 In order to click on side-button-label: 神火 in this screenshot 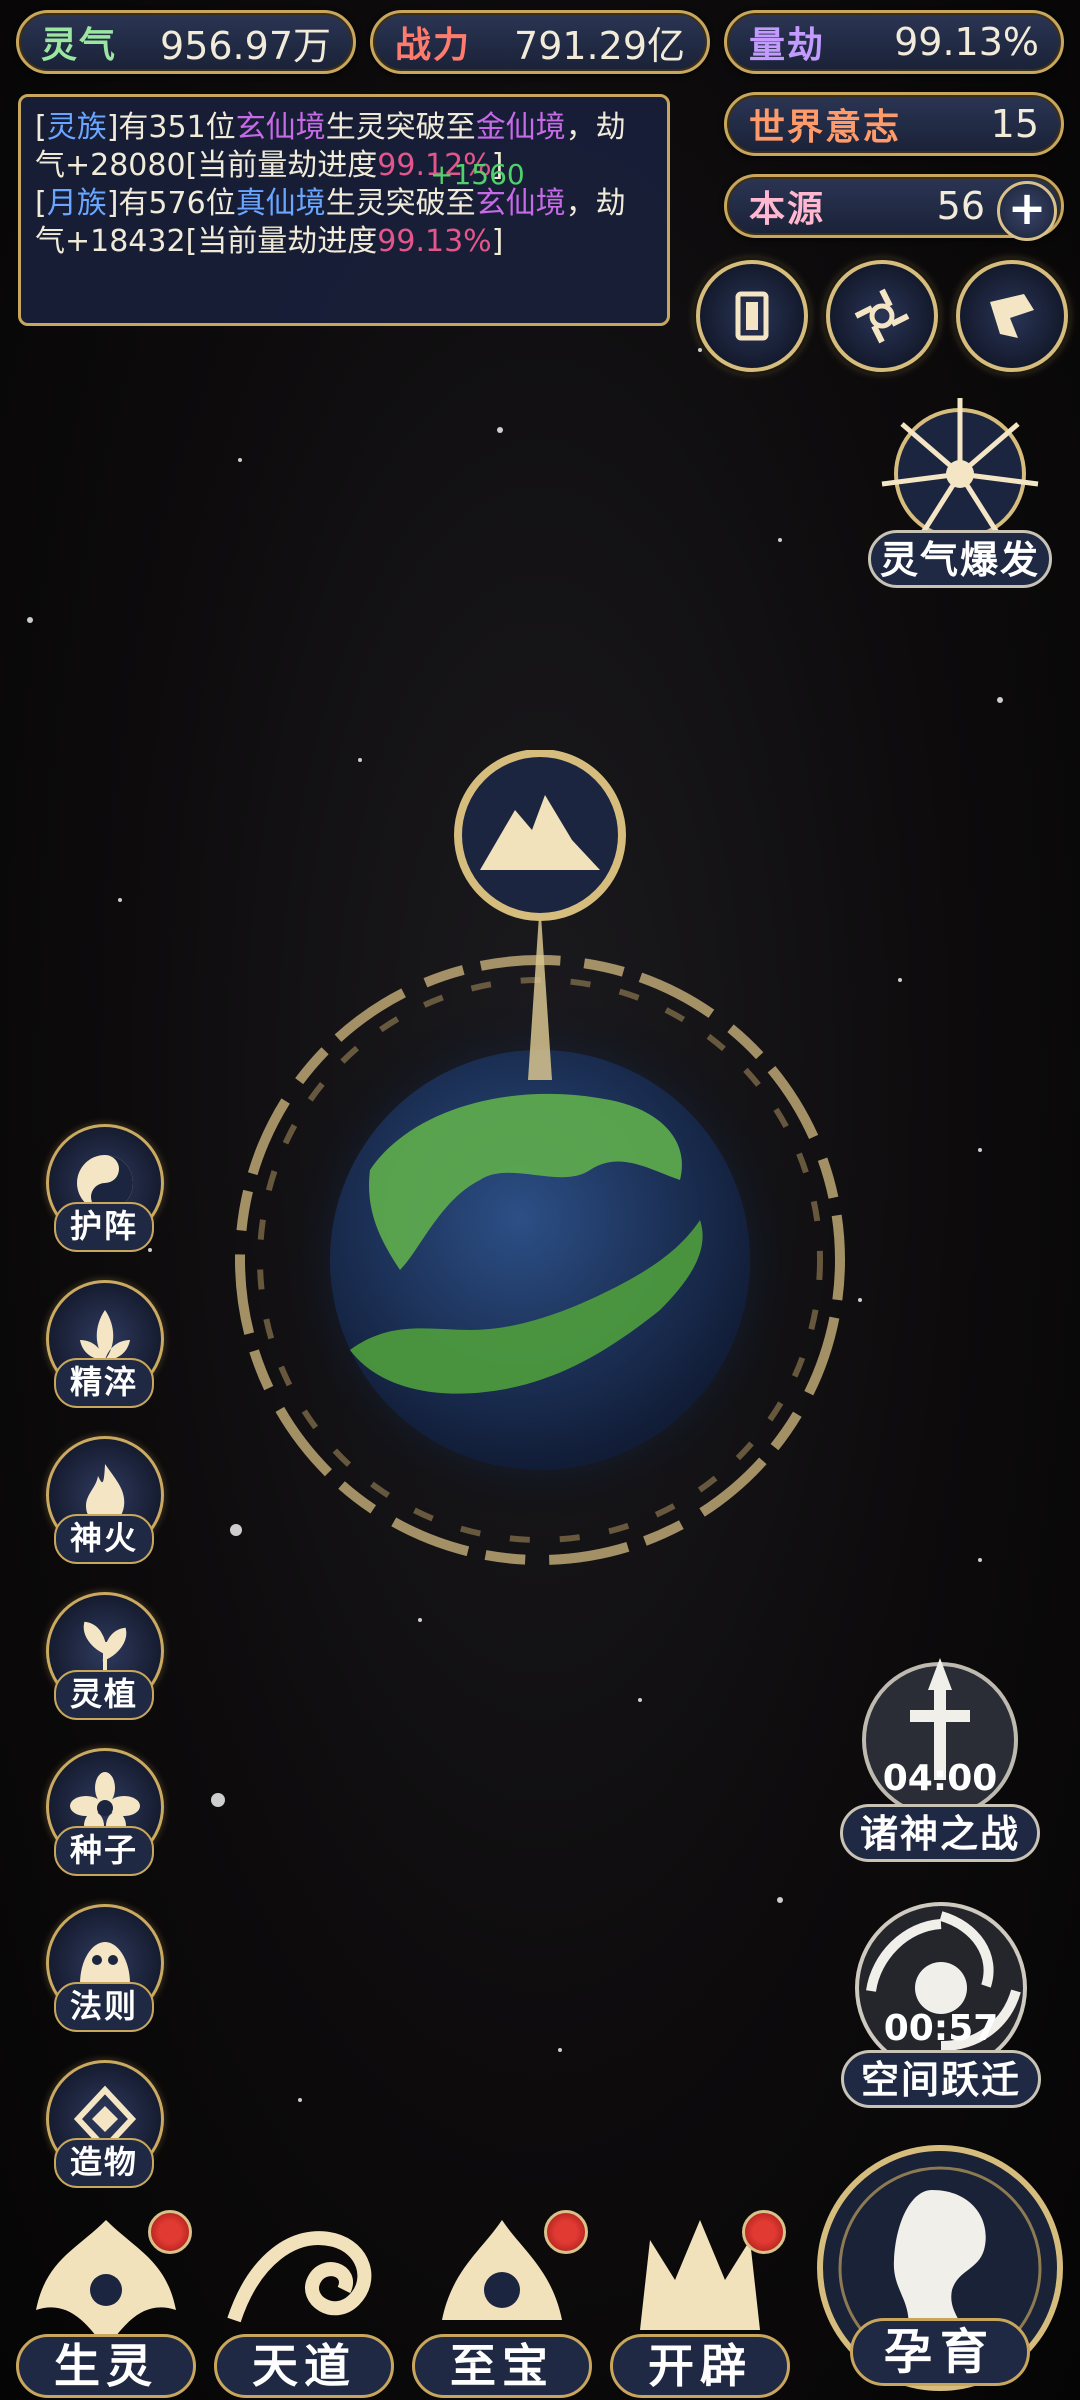, I will do `click(104, 1539)`.